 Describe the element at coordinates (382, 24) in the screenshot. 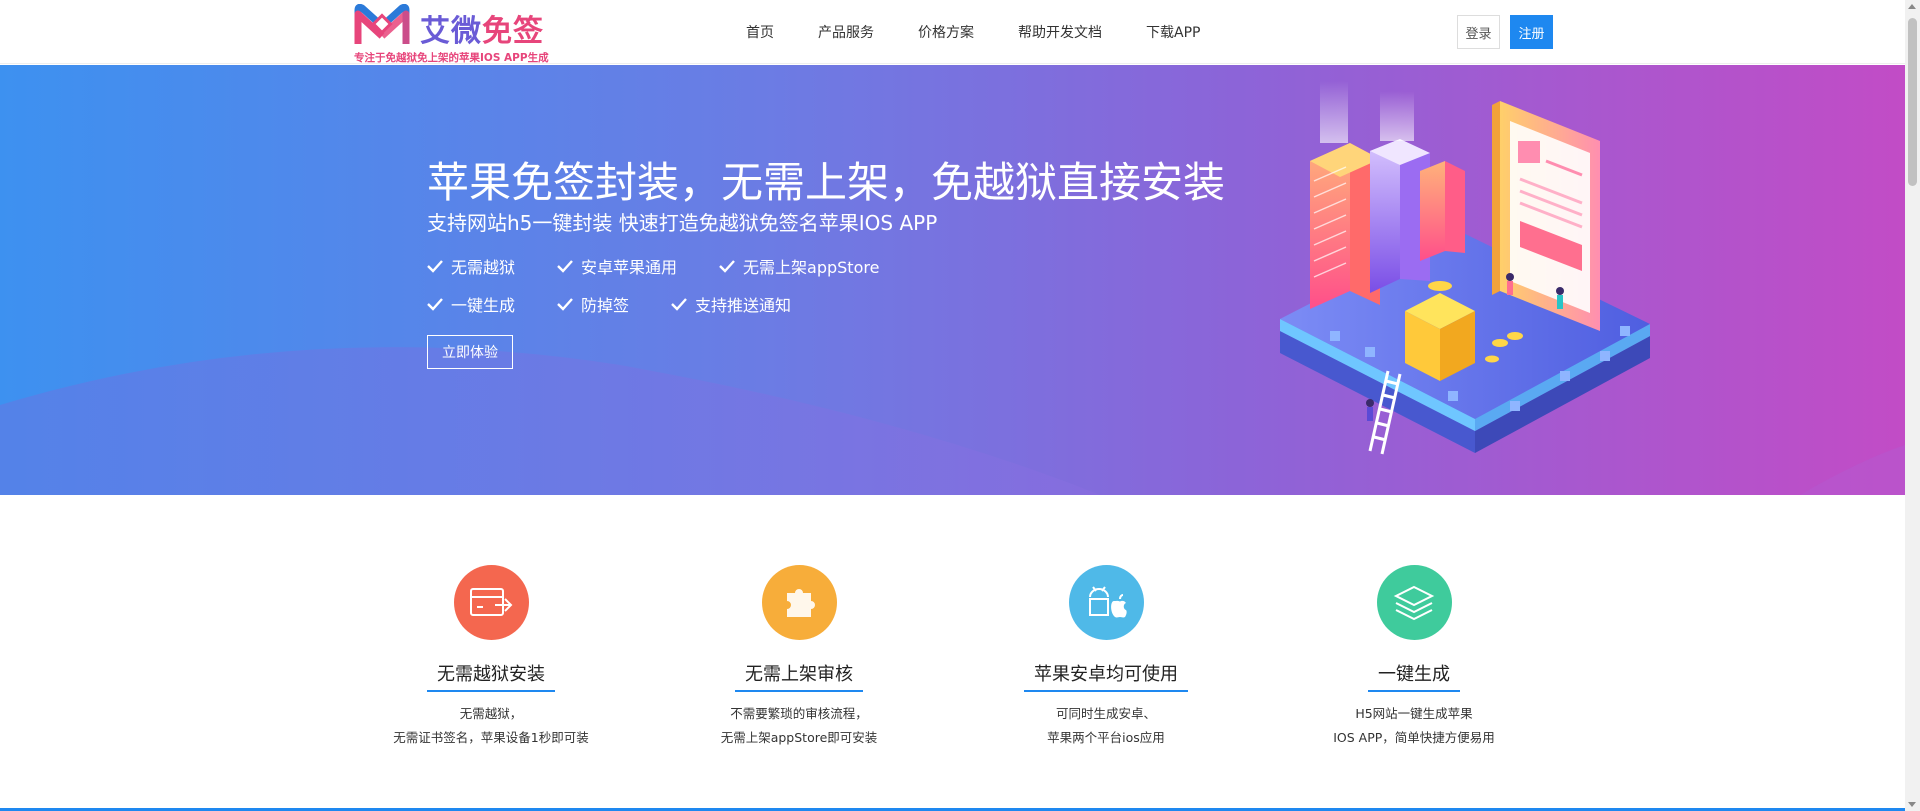

I see `logo-mark-icon` at that location.